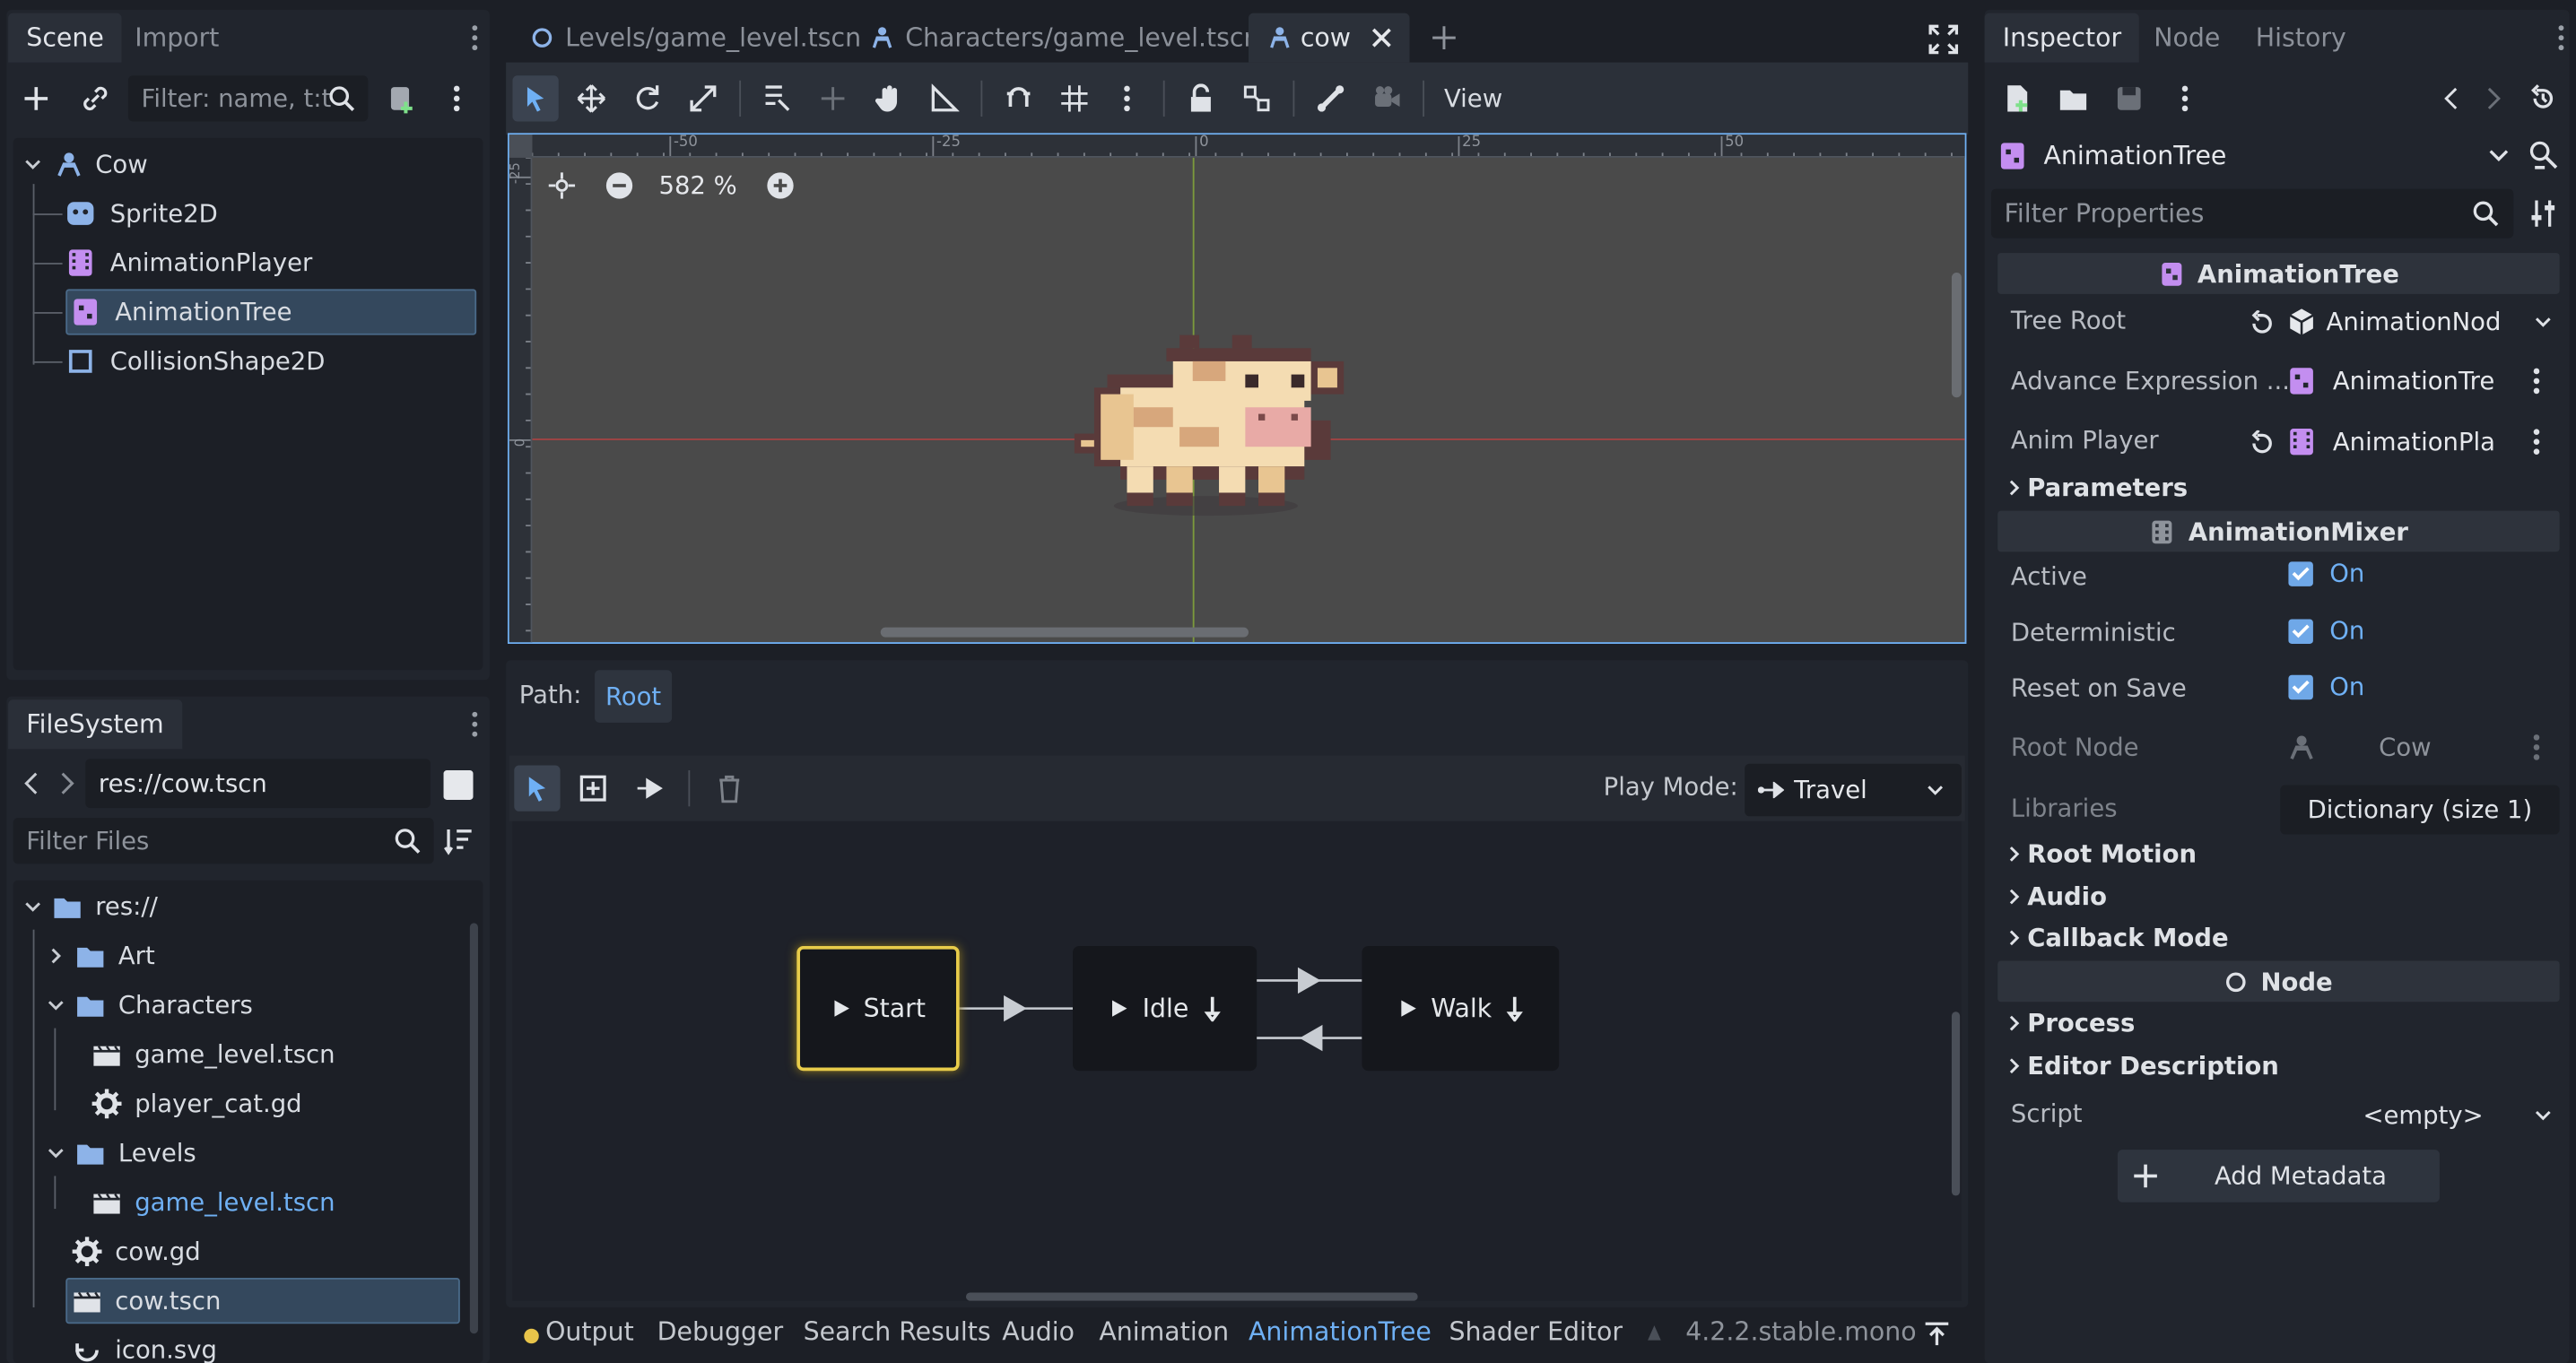 The width and height of the screenshot is (2576, 1363). Describe the element at coordinates (1444, 37) in the screenshot. I see `add-tab-icon` at that location.